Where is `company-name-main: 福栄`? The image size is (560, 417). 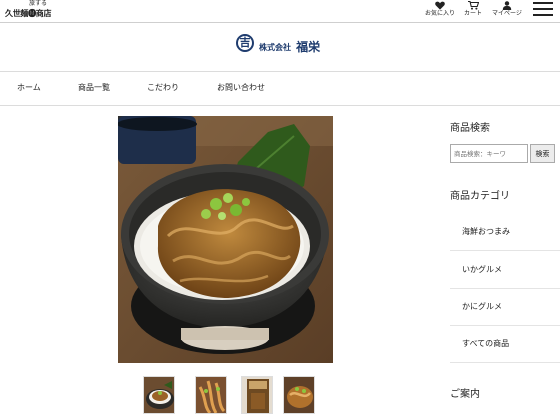
company-name-main: 福栄 is located at coordinates (308, 47).